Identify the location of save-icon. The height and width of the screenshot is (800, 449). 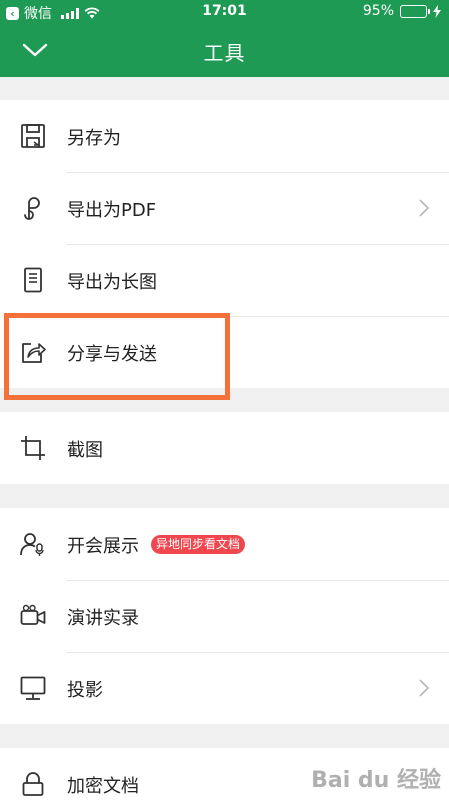
(33, 136).